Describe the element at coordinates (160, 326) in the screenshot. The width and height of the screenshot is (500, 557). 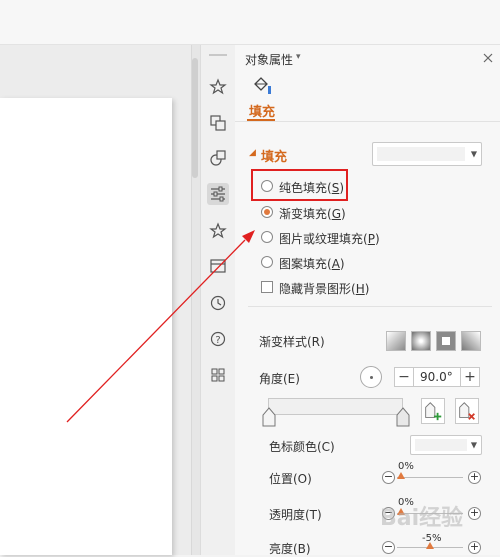
I see `annotation-arrow` at that location.